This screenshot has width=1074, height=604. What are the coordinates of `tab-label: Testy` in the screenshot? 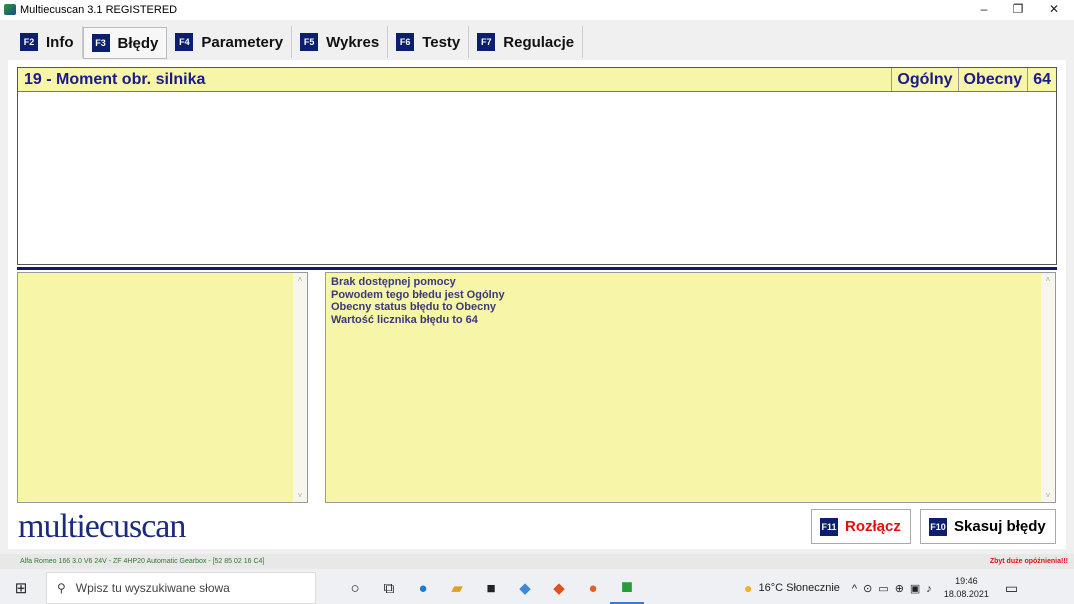 It's located at (441, 42).